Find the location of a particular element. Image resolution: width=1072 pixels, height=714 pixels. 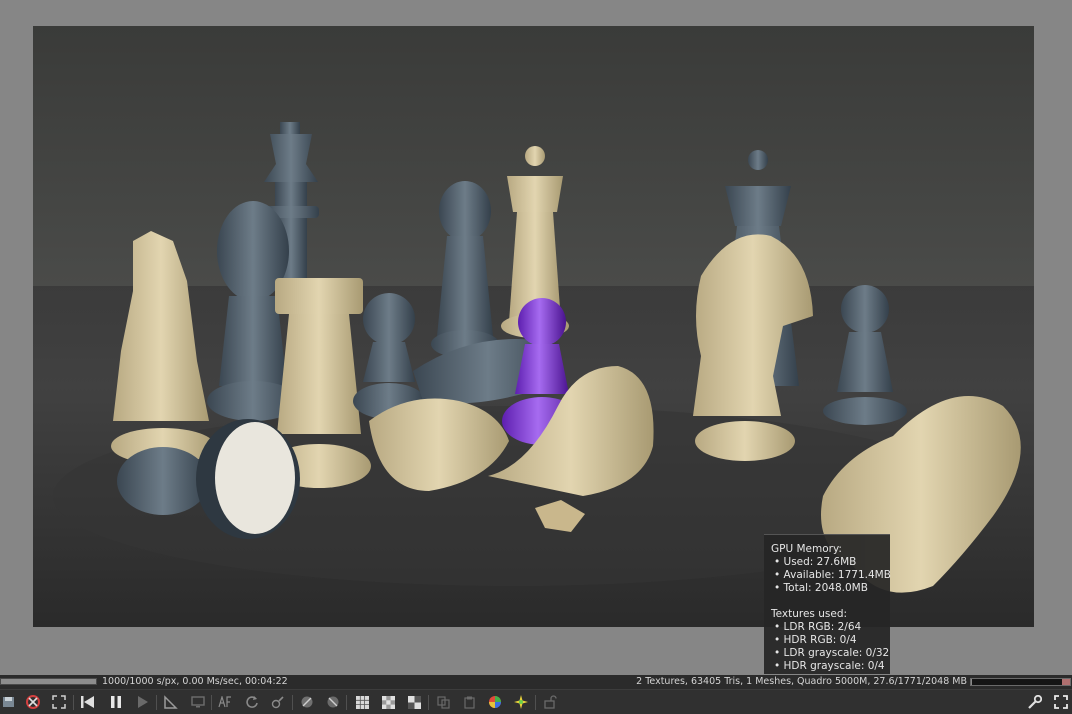

render-toolbar is located at coordinates (536, 701).